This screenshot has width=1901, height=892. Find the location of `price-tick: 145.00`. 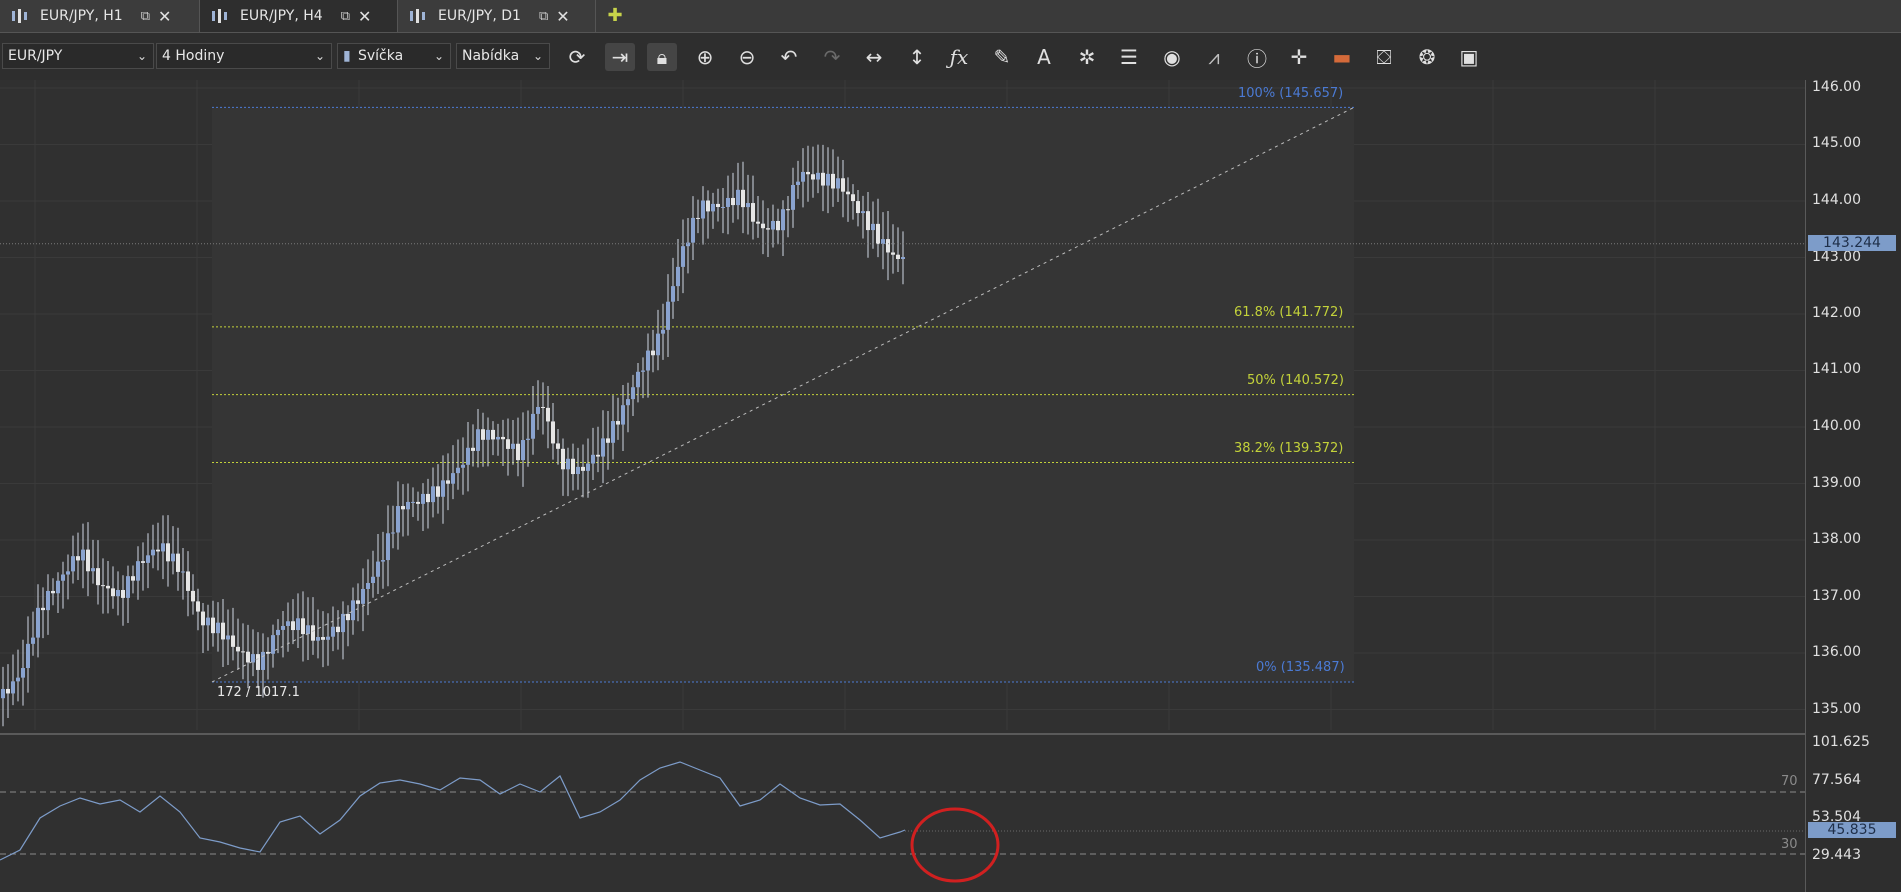

price-tick: 145.00 is located at coordinates (1836, 143).